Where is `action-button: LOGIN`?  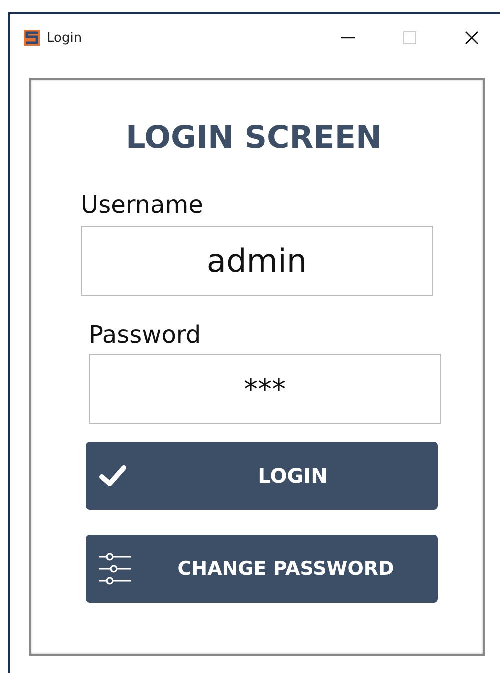 action-button: LOGIN is located at coordinates (262, 476).